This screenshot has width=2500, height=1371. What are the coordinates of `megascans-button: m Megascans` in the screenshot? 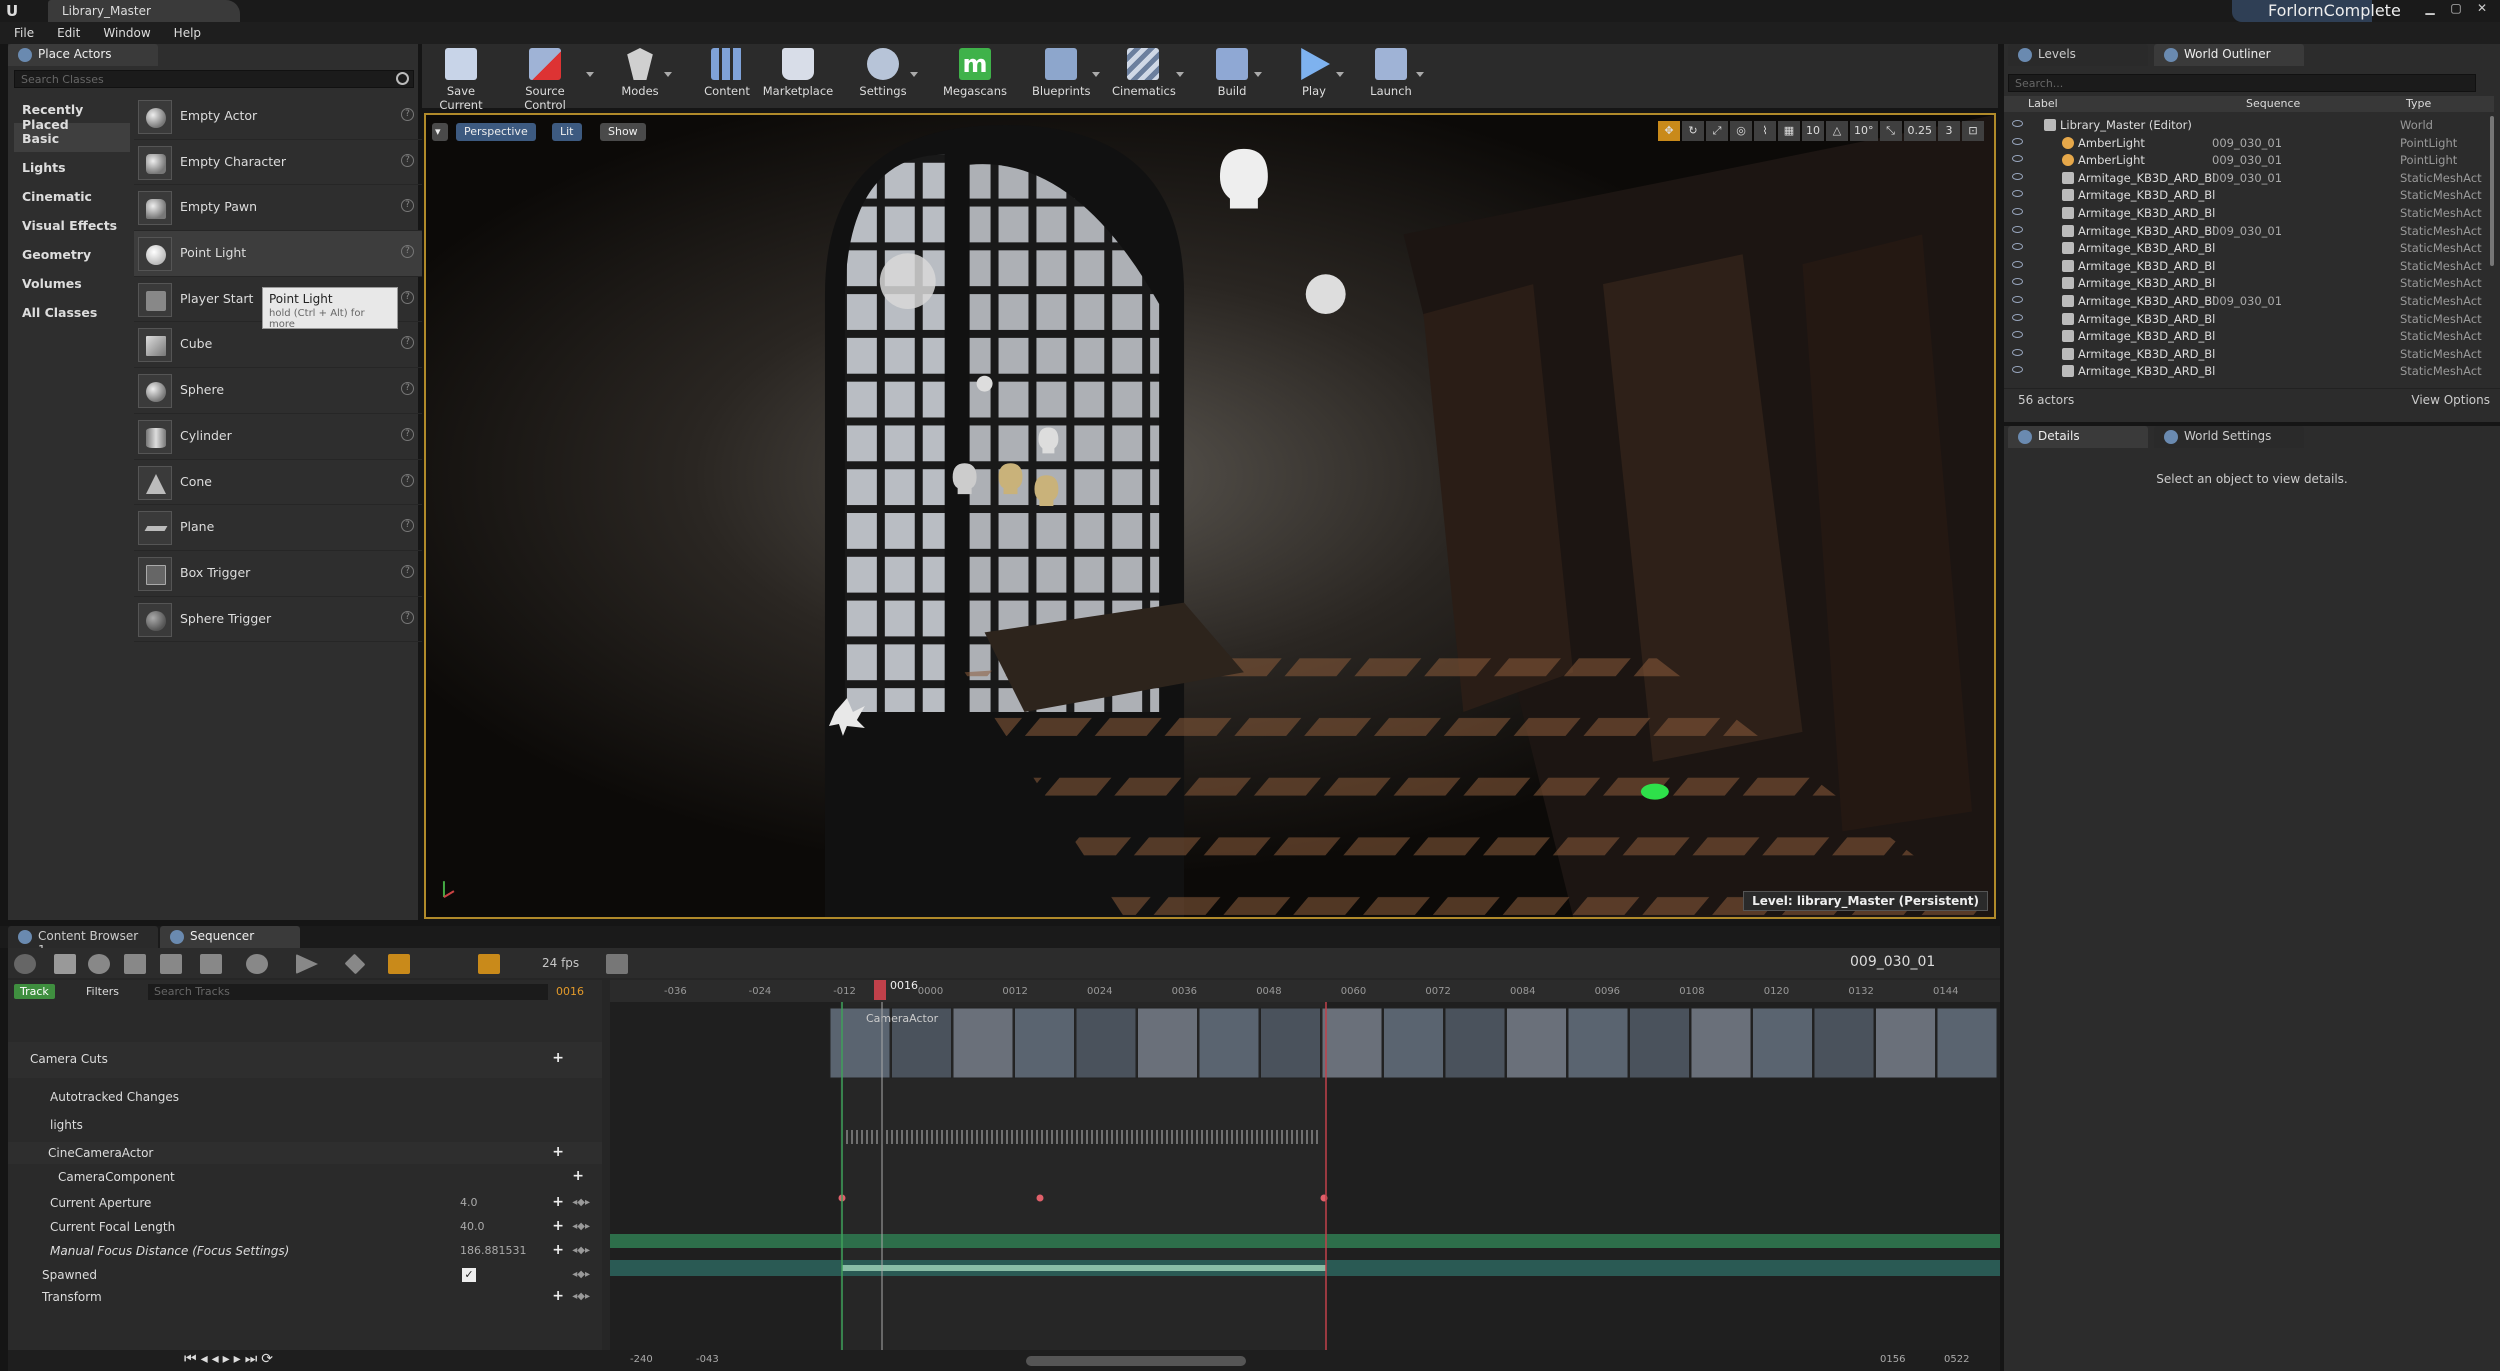 It's located at (975, 77).